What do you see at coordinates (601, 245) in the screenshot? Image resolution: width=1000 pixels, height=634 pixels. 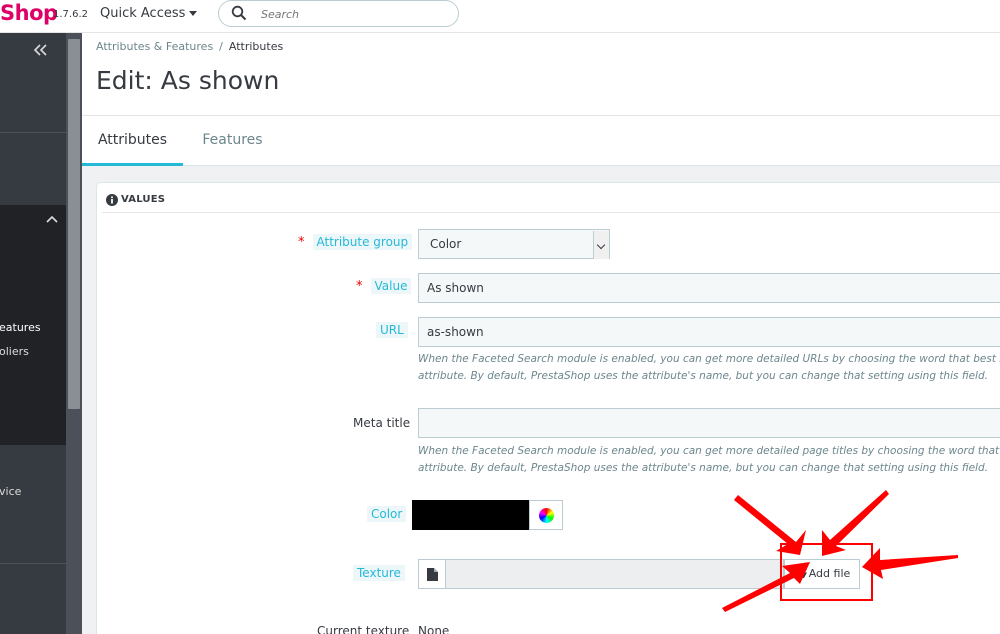 I see `chevron-down-icon` at bounding box center [601, 245].